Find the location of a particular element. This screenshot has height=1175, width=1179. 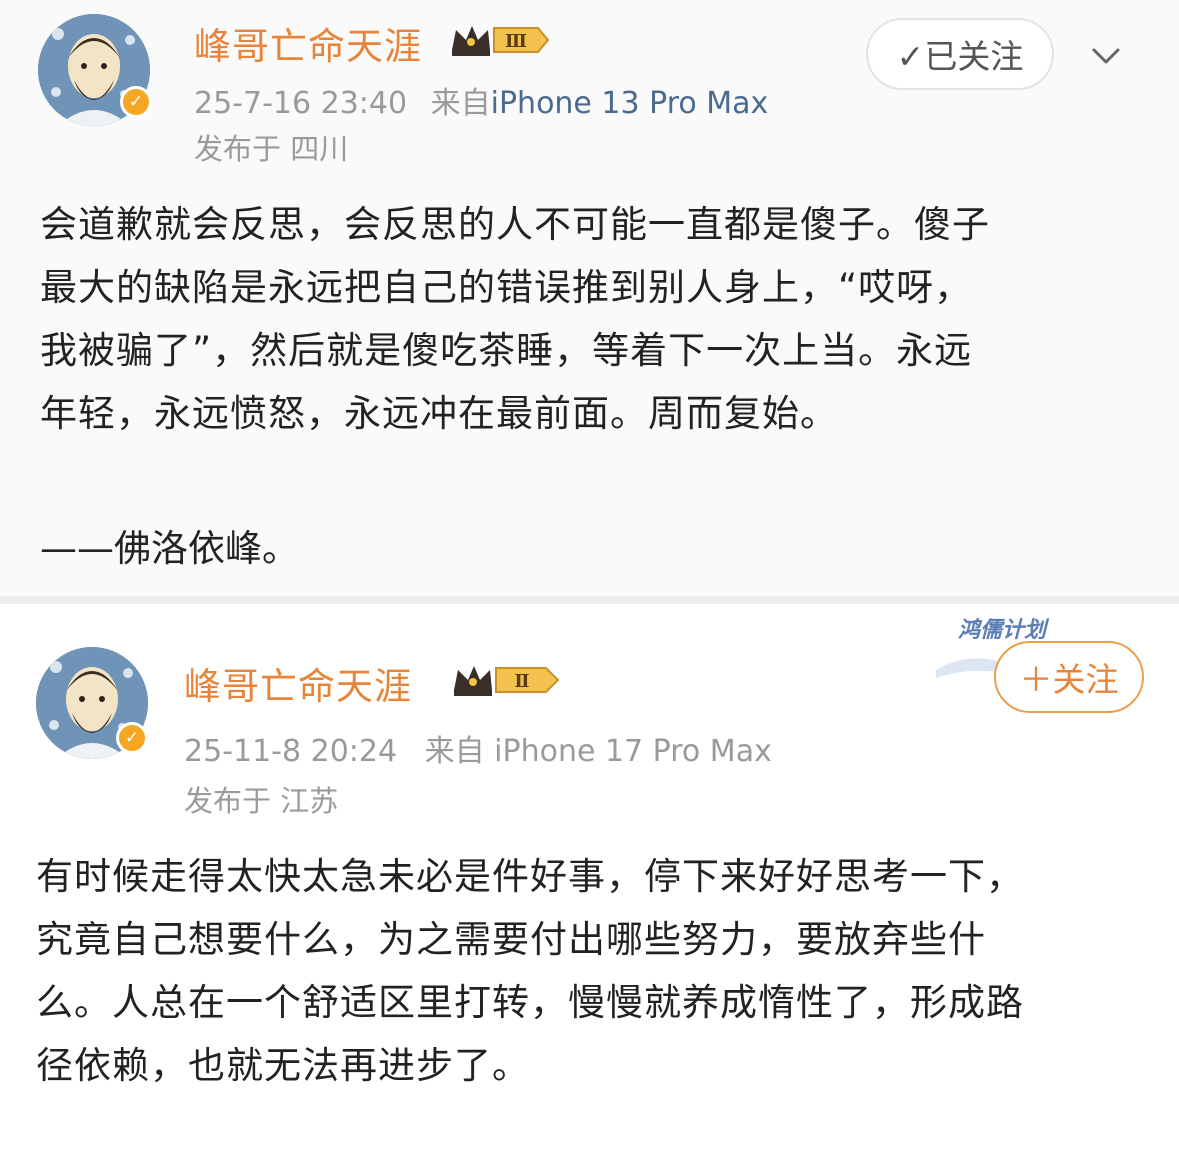

body-line: 我被骗了”，然后就是傻吃茶睡，等着下一次上当。永远 is located at coordinates (506, 350).